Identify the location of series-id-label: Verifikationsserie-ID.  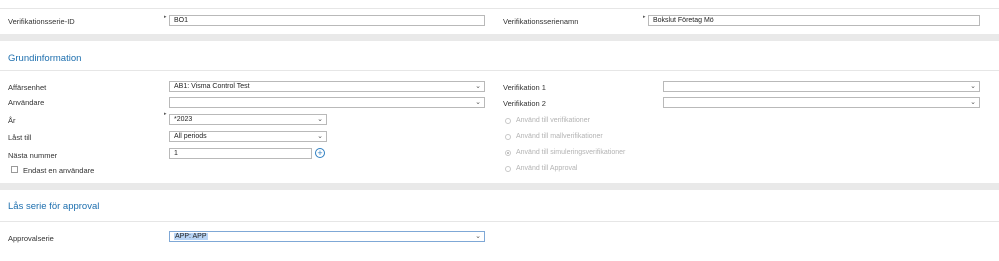
(41, 21).